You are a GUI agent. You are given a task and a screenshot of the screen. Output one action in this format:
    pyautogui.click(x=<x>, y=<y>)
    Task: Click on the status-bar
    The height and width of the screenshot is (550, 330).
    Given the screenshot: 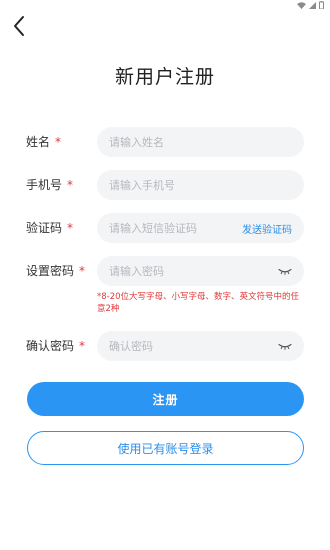 What is the action you would take?
    pyautogui.click(x=165, y=6)
    